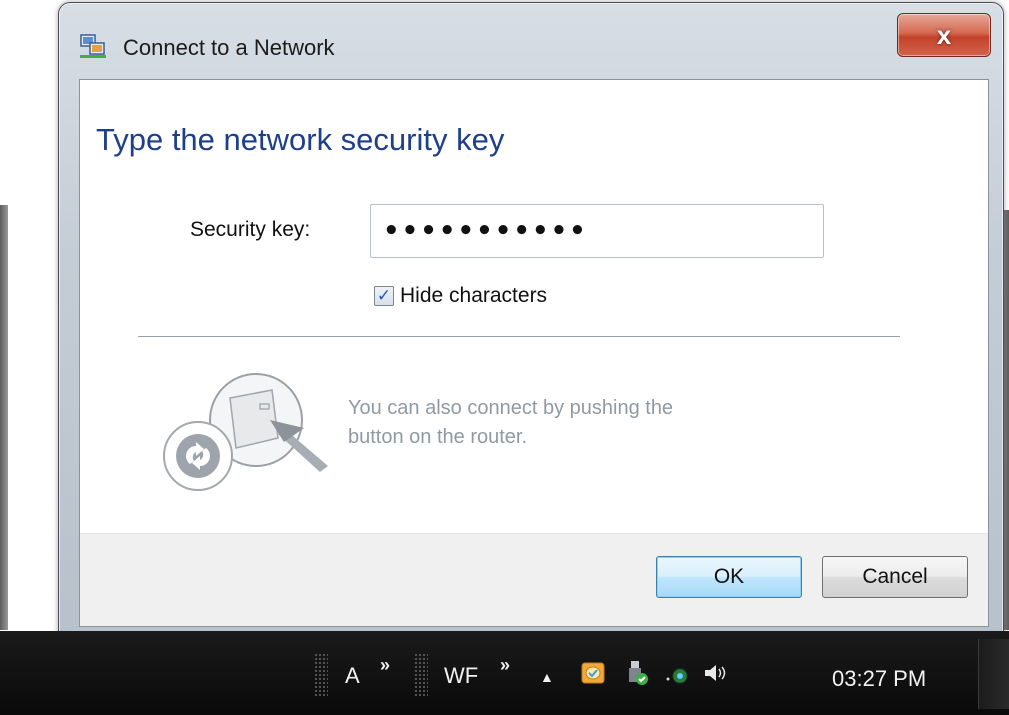  Describe the element at coordinates (474, 295) in the screenshot. I see `hide-characters-label: Hide characters` at that location.